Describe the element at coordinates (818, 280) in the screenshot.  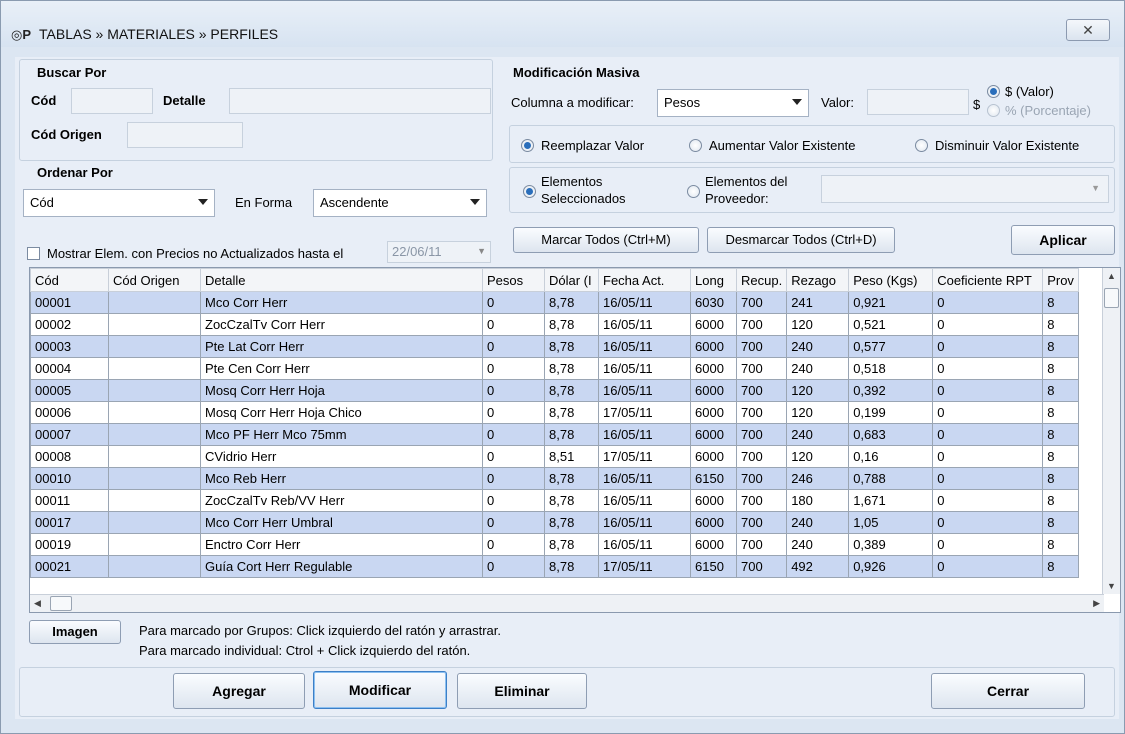
I see `column-header: Rezago` at that location.